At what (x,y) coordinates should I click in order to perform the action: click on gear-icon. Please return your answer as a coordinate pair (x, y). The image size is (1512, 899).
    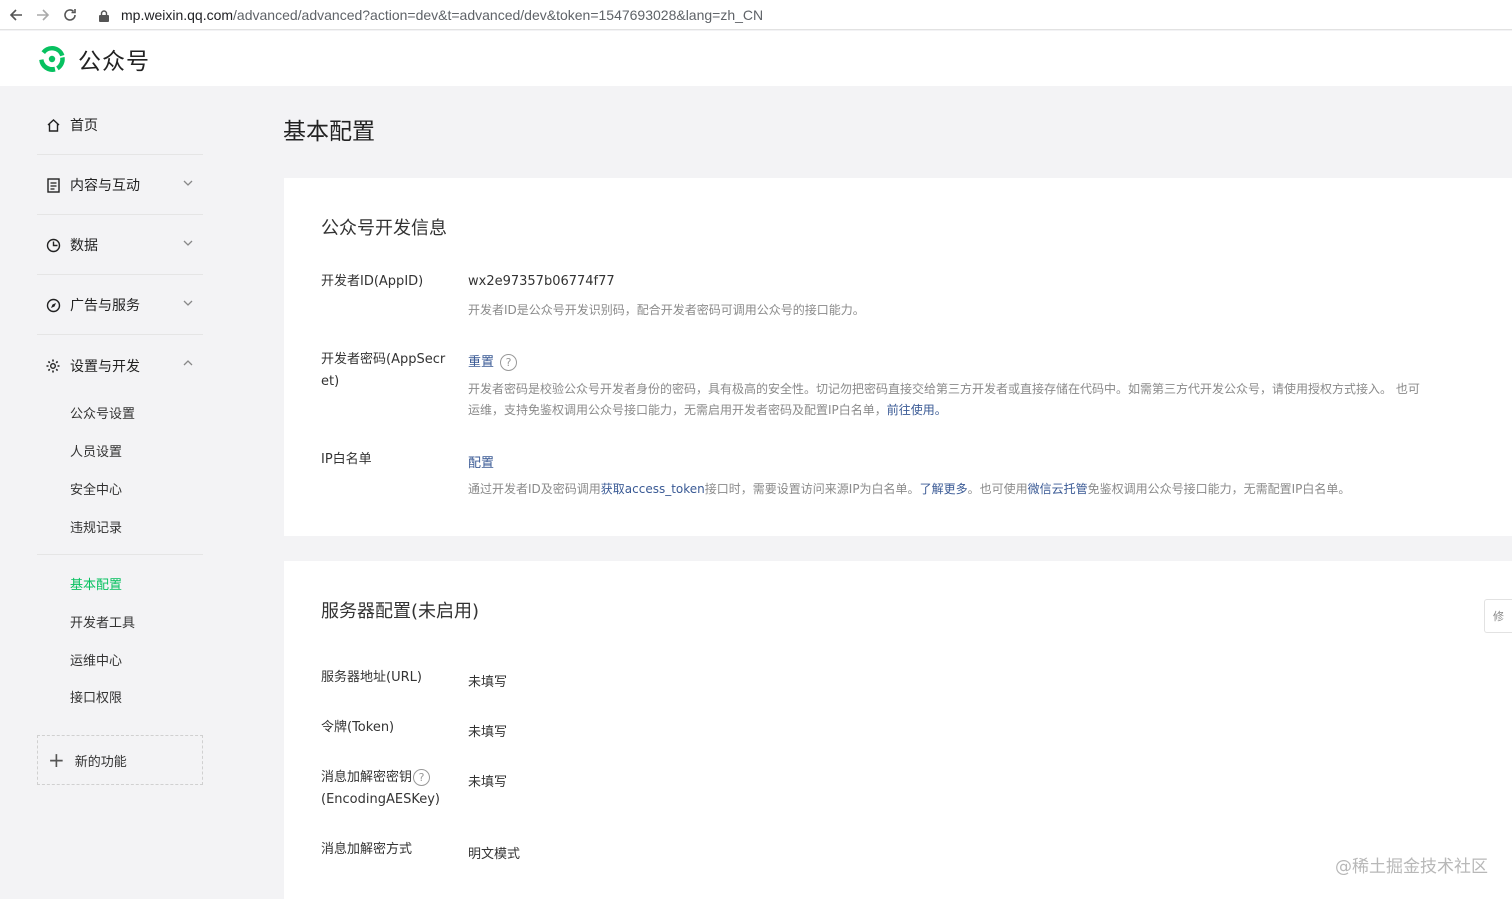
    Looking at the image, I should click on (53, 366).